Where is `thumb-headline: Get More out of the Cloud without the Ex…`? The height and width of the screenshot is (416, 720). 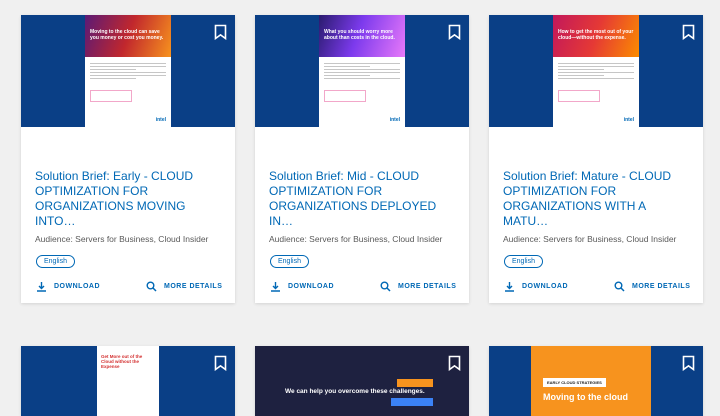 thumb-headline: Get More out of the Cloud without the Ex… is located at coordinates (122, 361).